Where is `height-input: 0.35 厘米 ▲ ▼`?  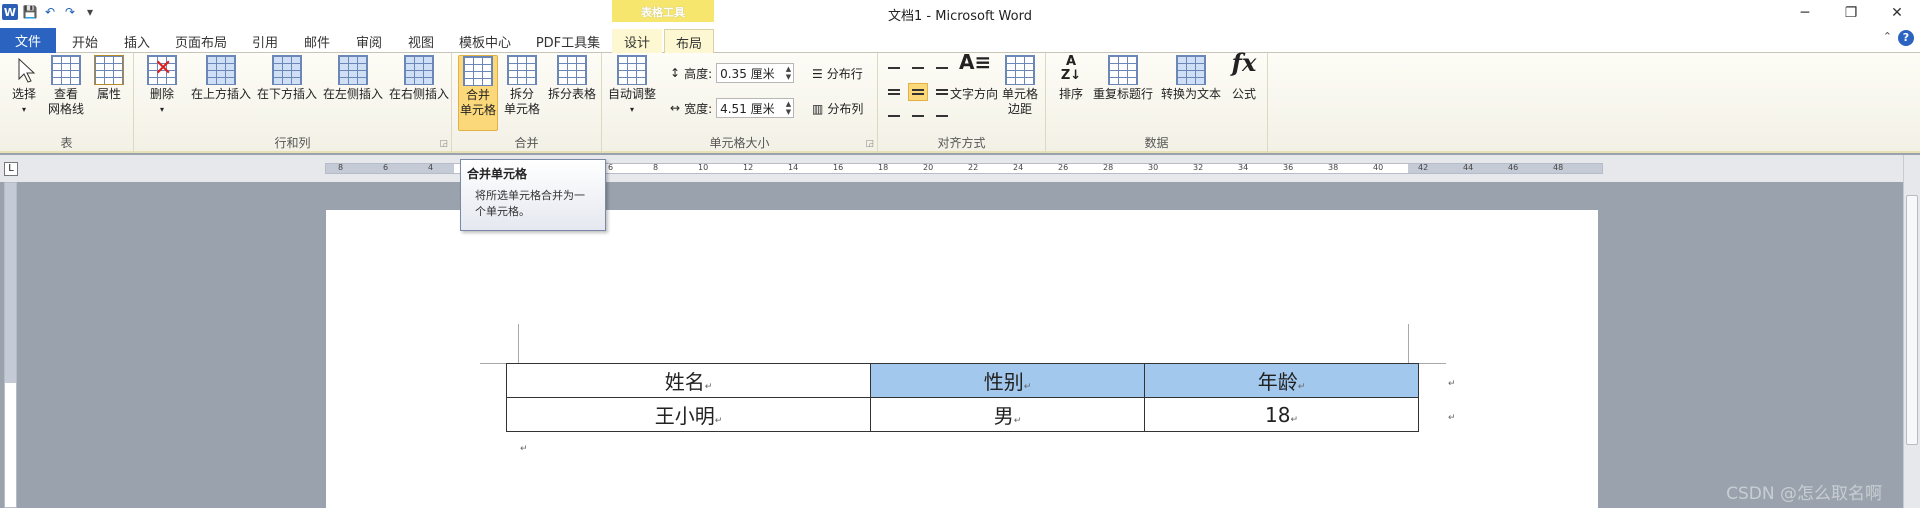
height-input: 0.35 厘米 ▲ ▼ is located at coordinates (755, 73).